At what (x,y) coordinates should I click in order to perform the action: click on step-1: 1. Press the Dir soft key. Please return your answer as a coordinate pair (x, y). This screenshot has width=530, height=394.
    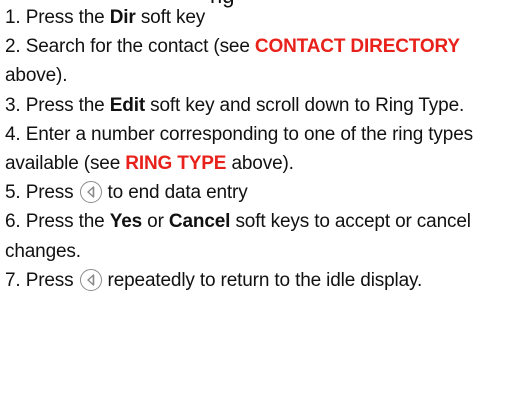
    Looking at the image, I should click on (262, 17).